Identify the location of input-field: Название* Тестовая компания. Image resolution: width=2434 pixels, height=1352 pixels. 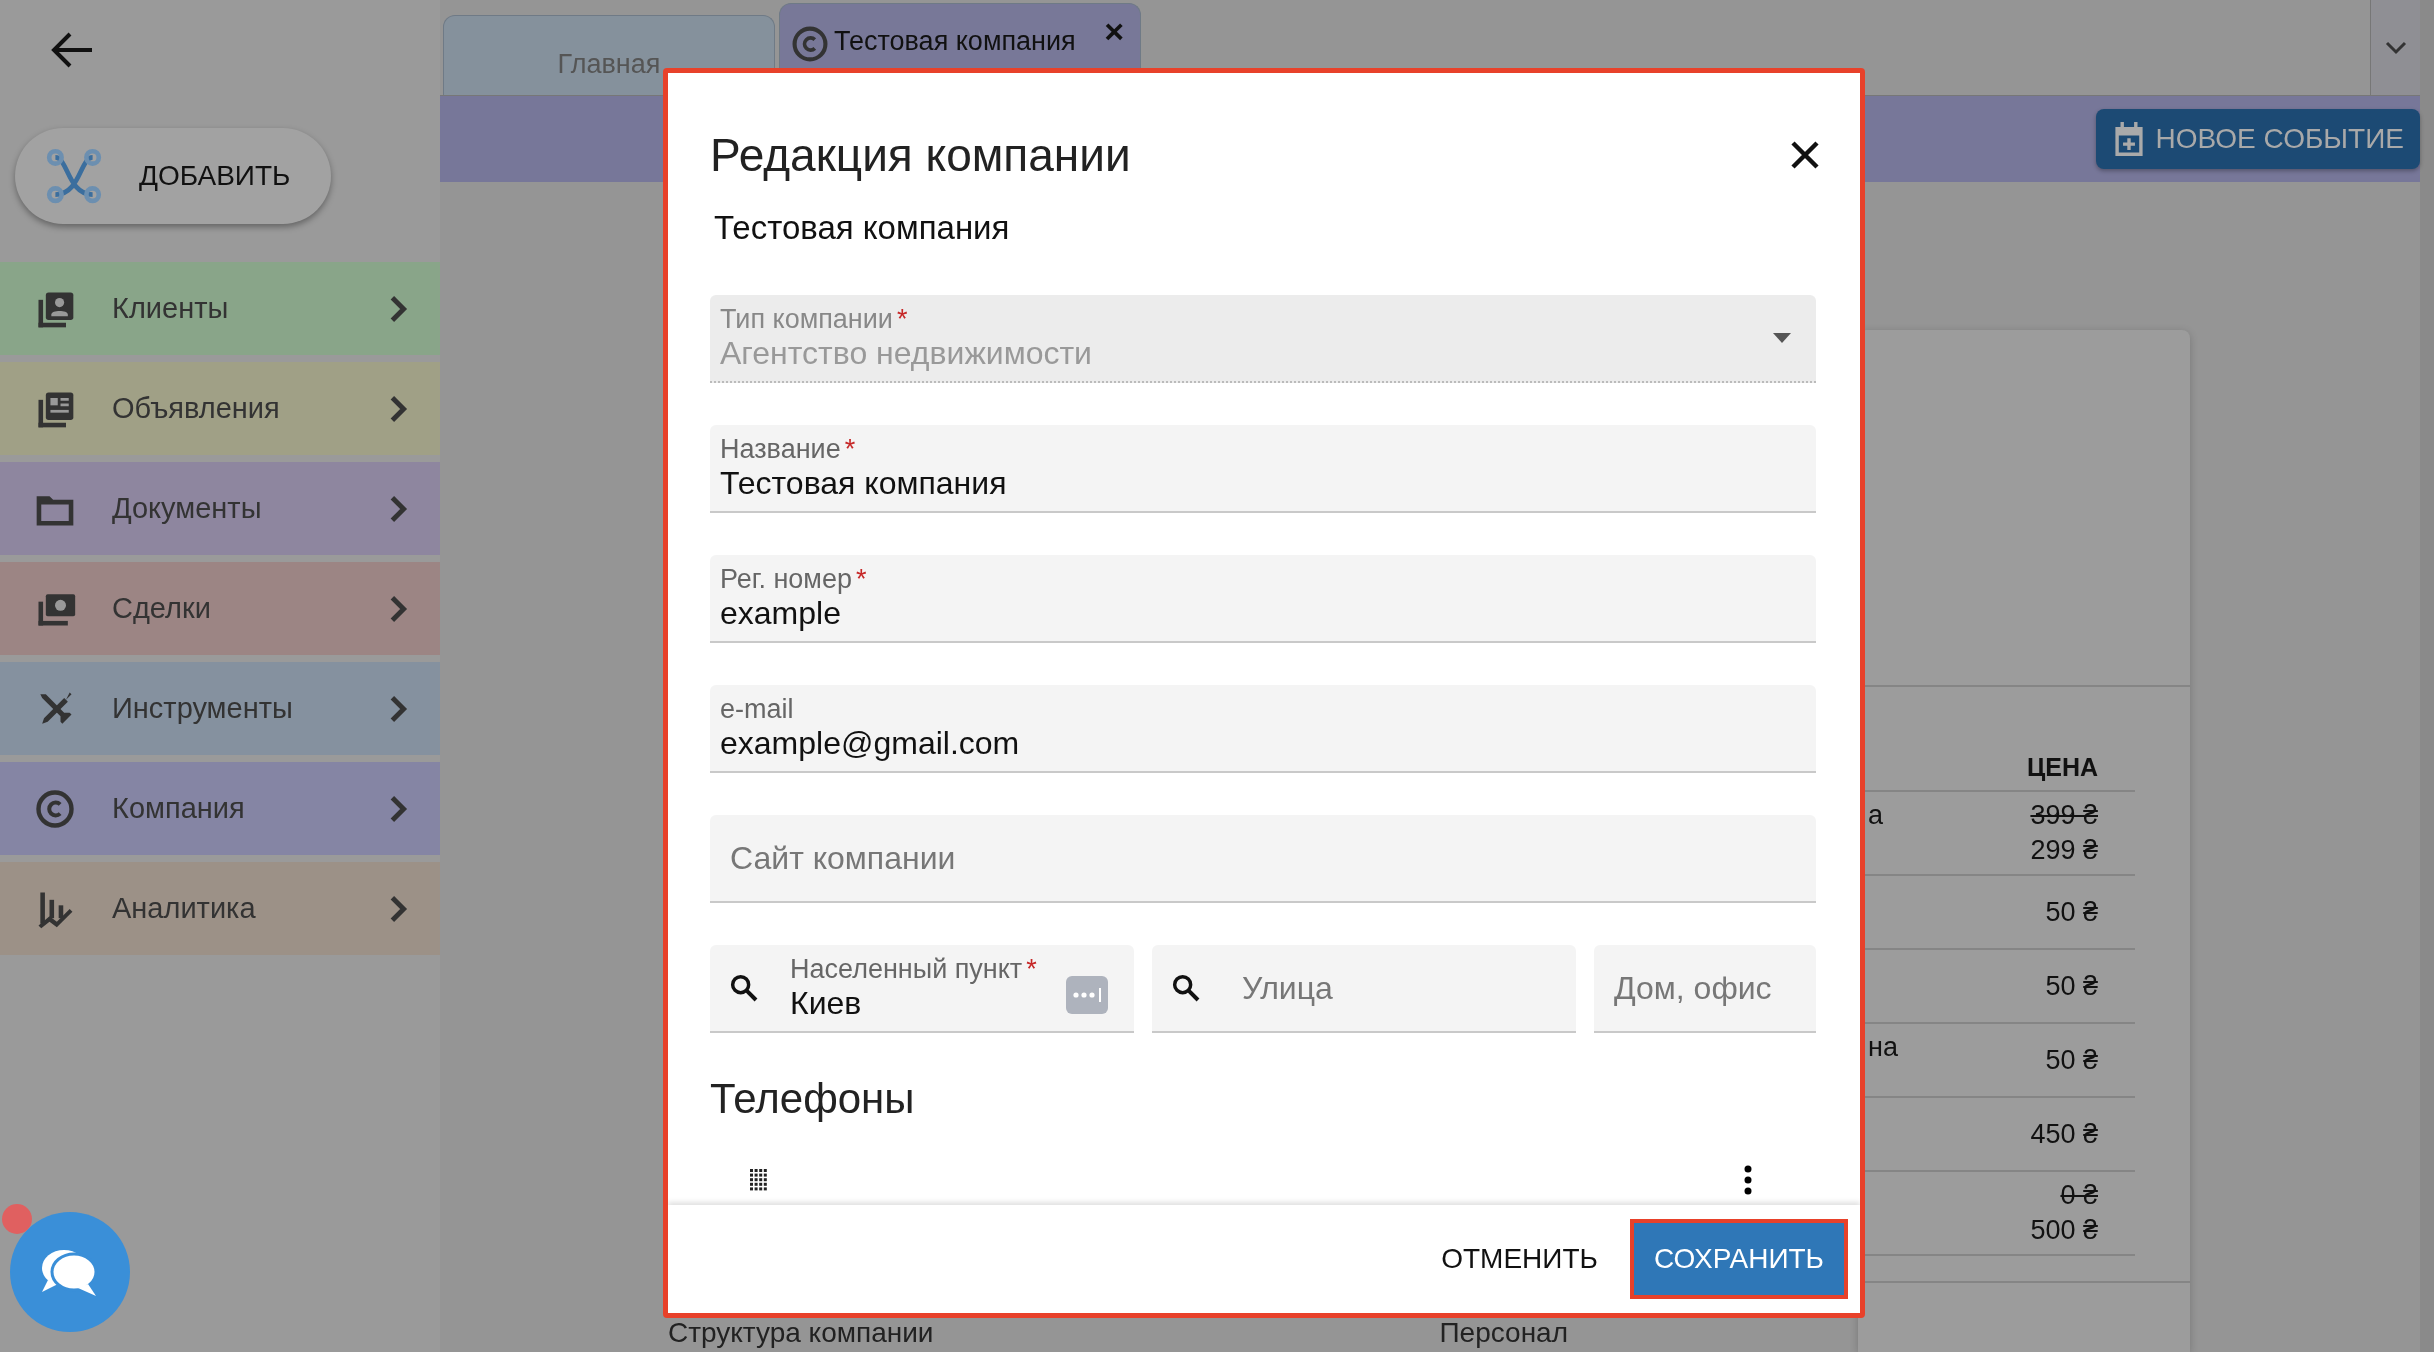
(1263, 469).